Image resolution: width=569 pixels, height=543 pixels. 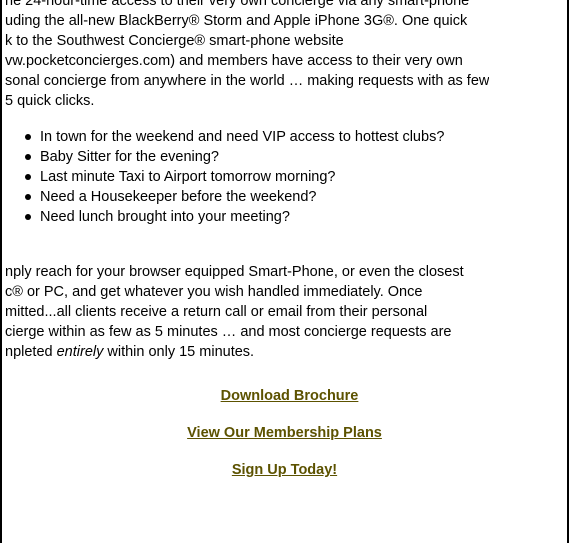 What do you see at coordinates (50, 101) in the screenshot?
I see `intro-line-6: 5 quick clicks.` at bounding box center [50, 101].